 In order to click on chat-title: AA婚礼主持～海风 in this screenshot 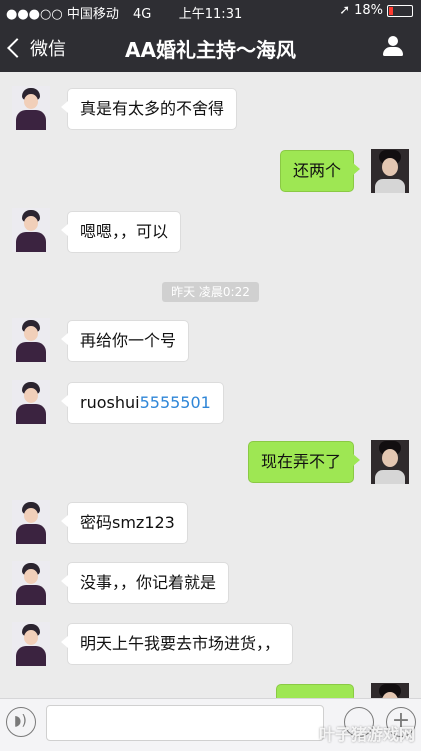, I will do `click(210, 50)`.